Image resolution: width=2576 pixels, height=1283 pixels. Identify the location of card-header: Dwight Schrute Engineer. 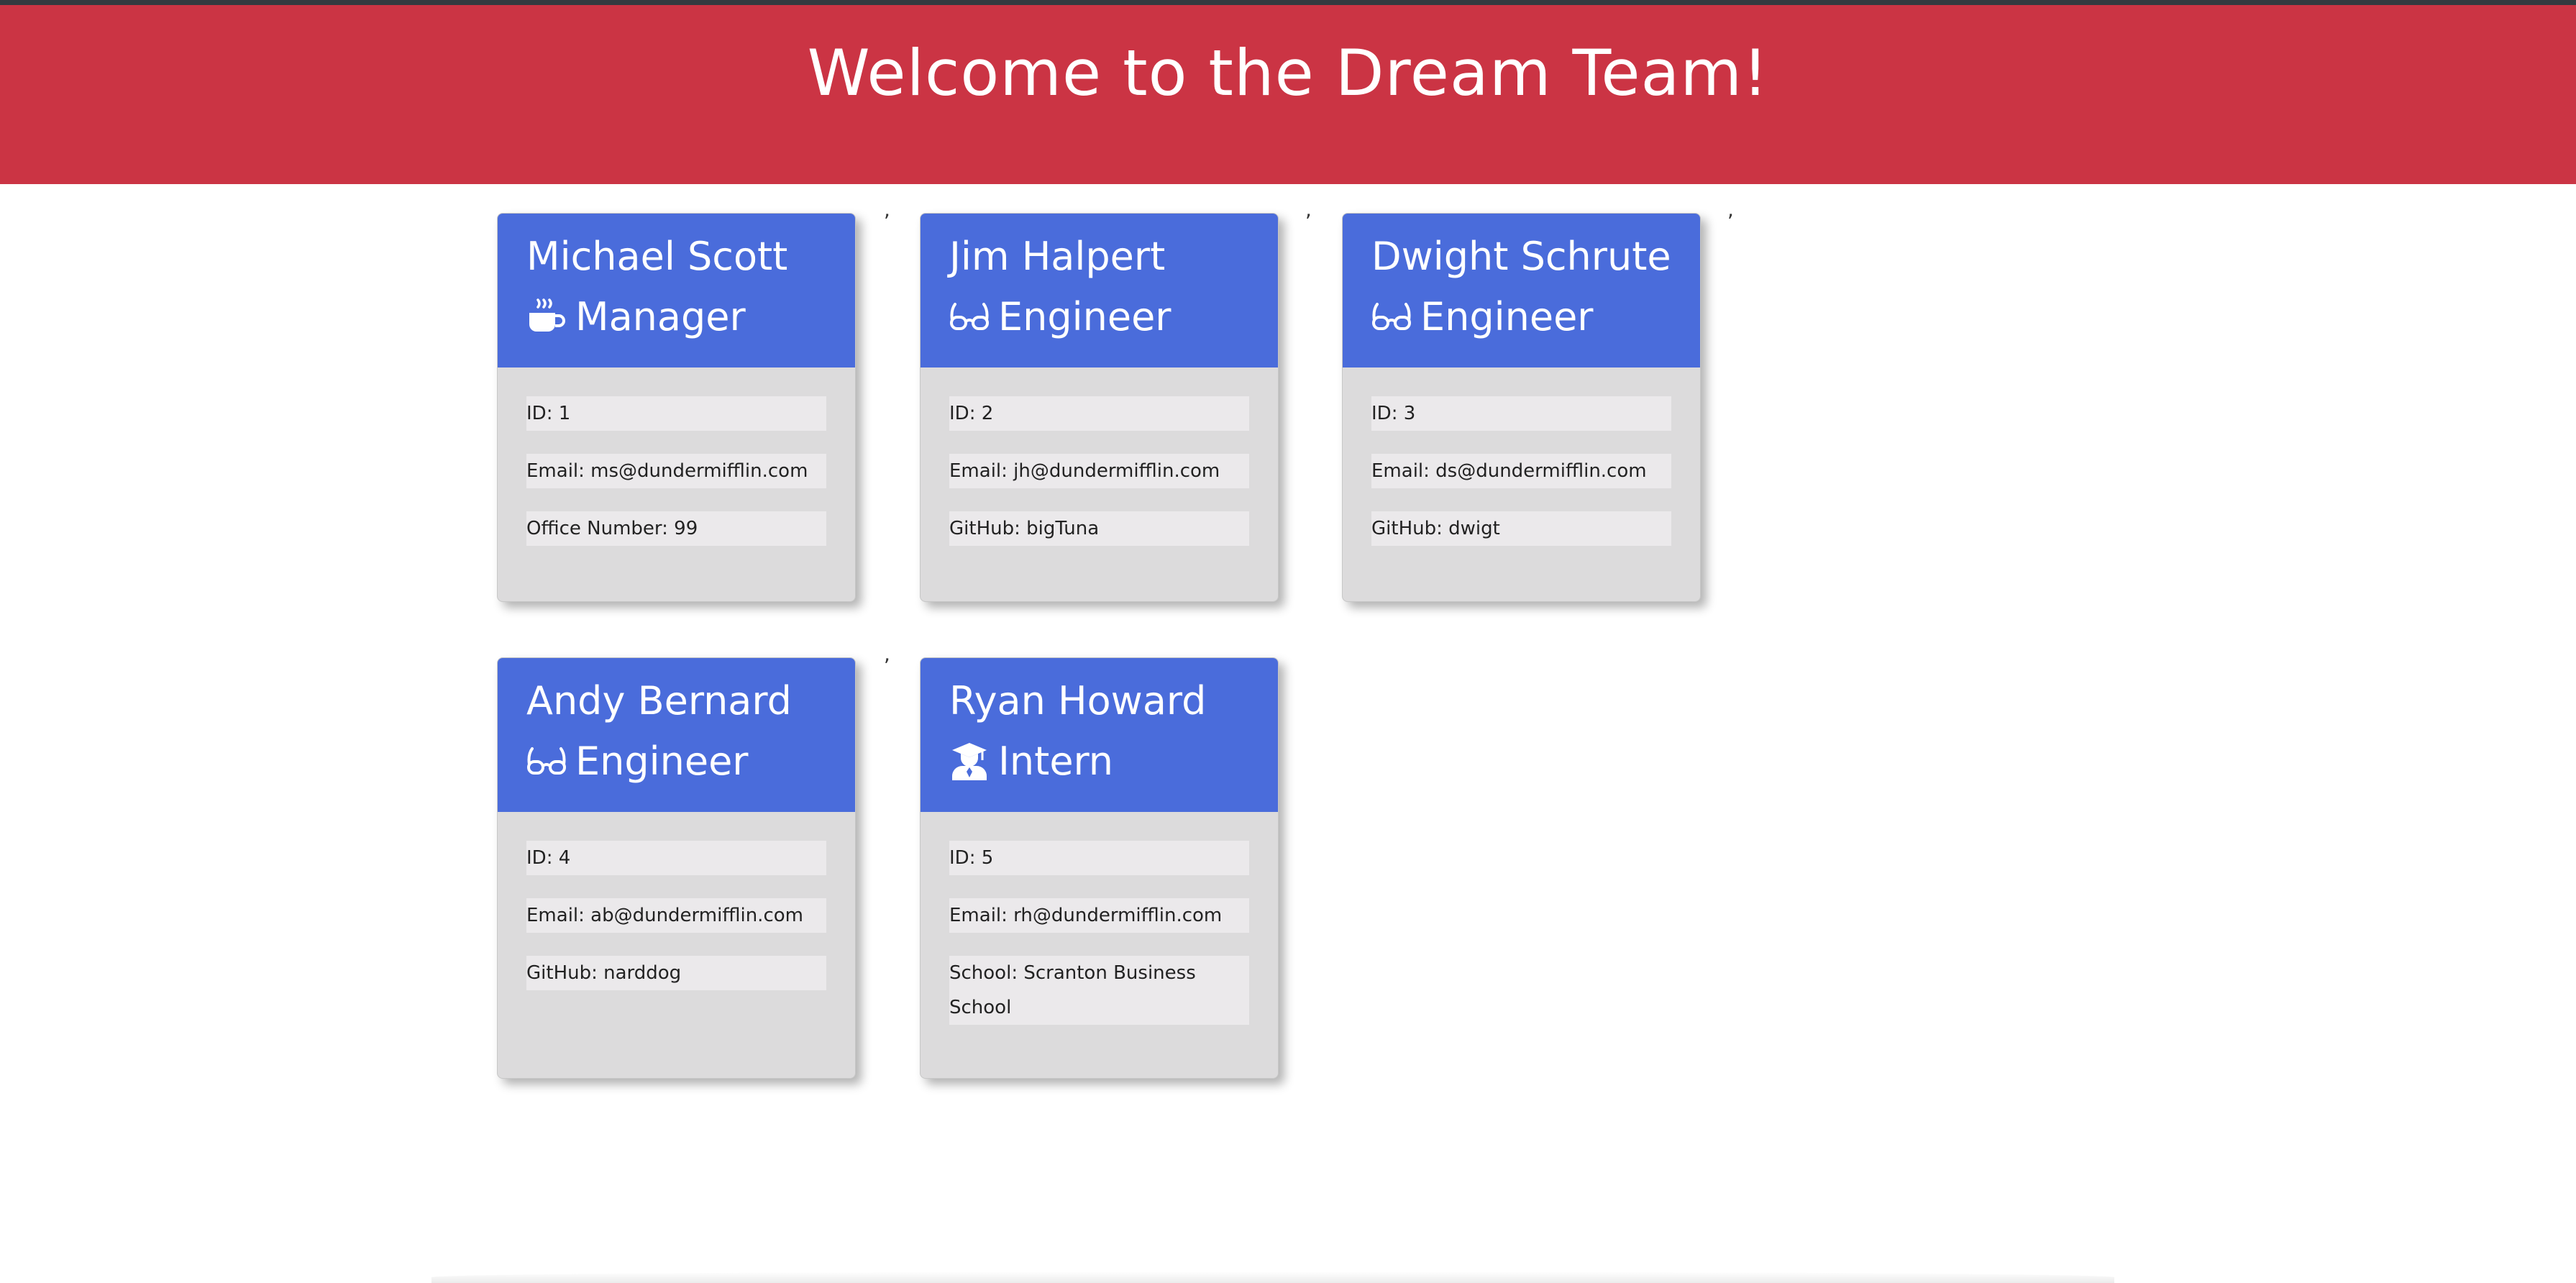
(1521, 291).